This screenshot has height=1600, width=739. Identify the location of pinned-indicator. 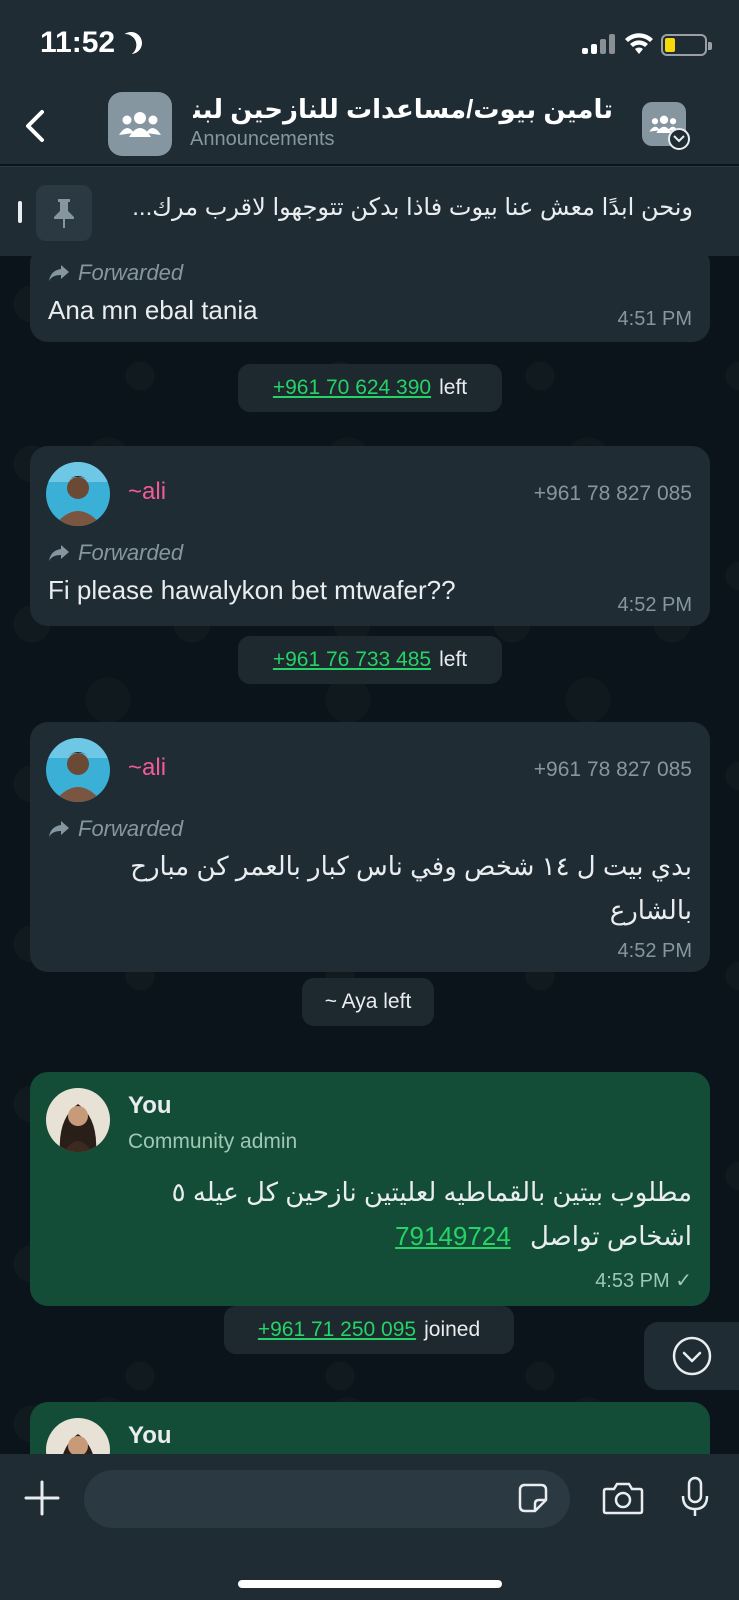
(20, 212).